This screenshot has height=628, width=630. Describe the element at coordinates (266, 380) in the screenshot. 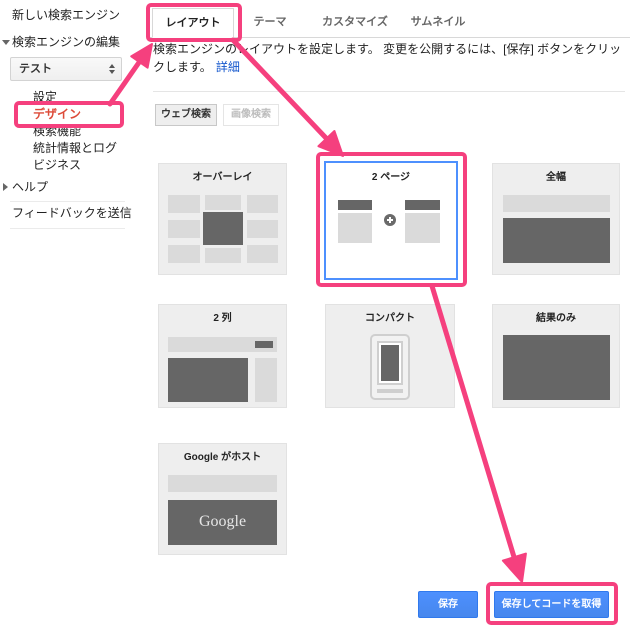

I see `thumb-side-column` at that location.